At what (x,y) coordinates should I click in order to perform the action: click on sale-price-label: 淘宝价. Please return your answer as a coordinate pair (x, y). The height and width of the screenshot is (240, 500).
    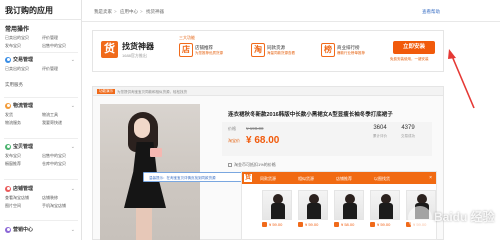
    Looking at the image, I should click on (234, 140).